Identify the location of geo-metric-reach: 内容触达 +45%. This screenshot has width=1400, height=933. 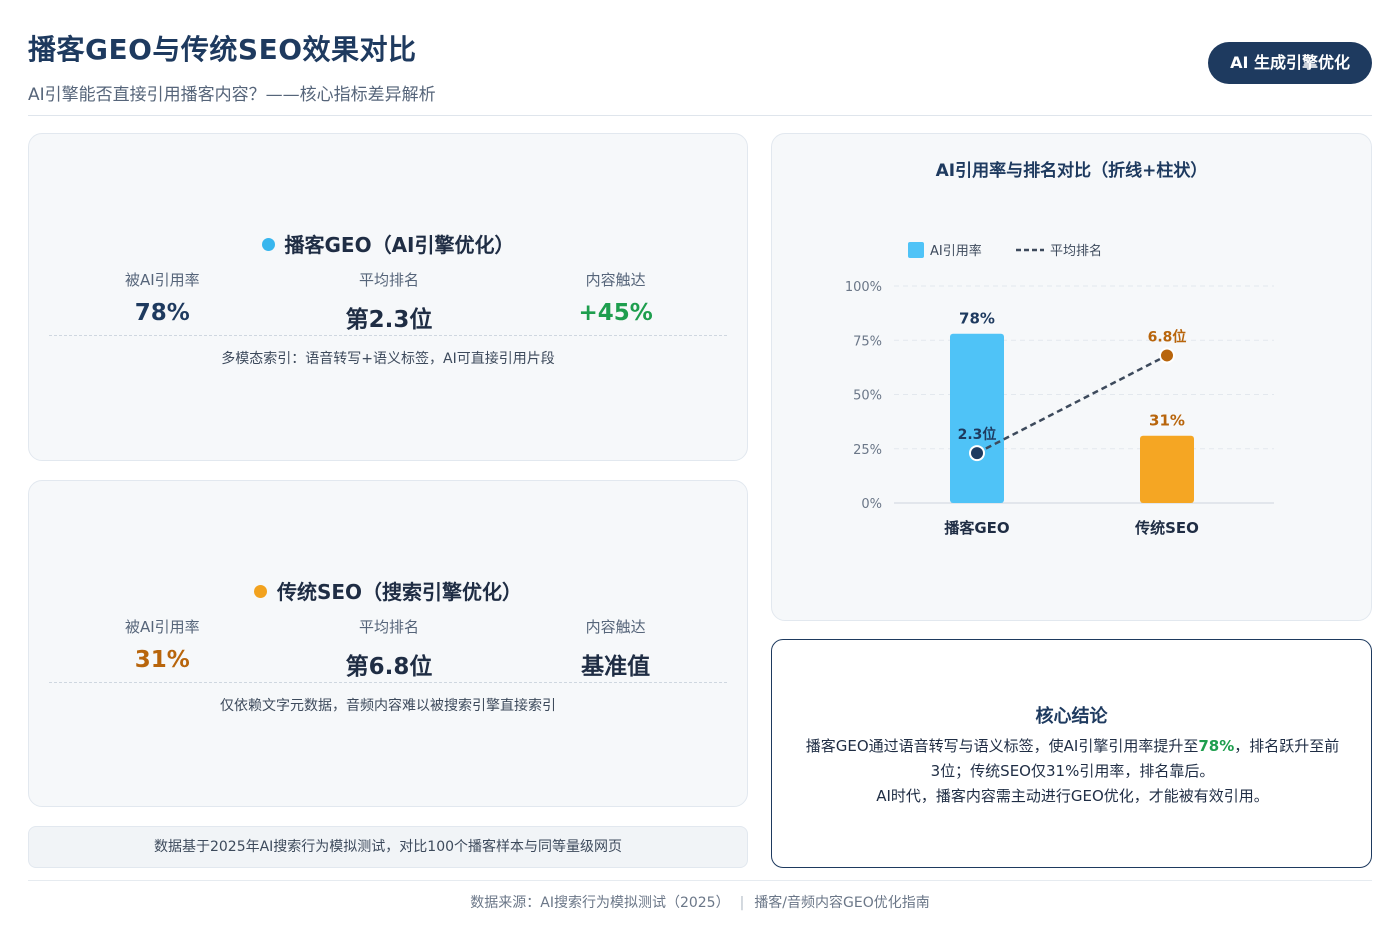
(615, 301).